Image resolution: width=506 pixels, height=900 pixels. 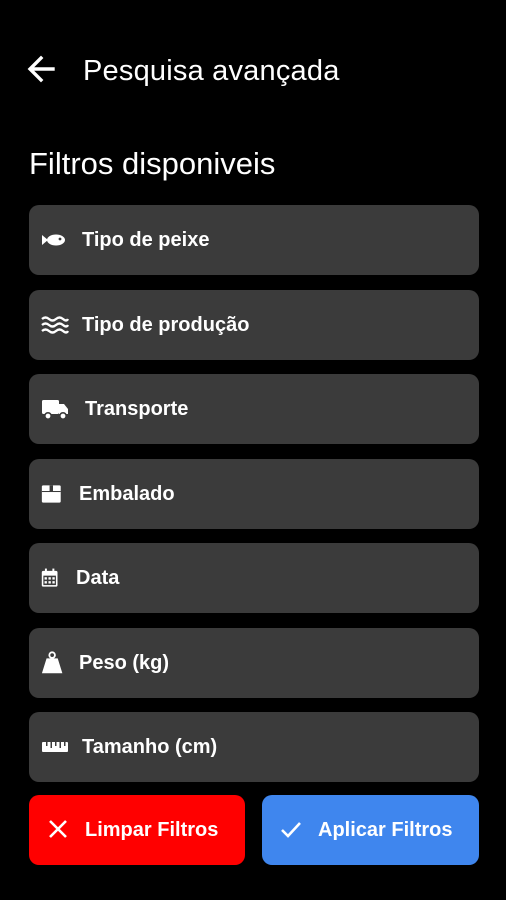 What do you see at coordinates (53, 240) in the screenshot?
I see `fish-icon` at bounding box center [53, 240].